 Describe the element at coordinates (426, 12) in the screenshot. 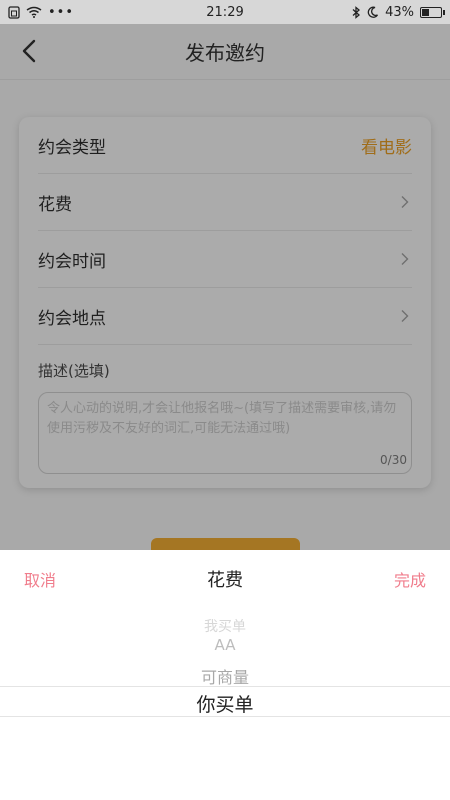

I see `battery-fill` at that location.